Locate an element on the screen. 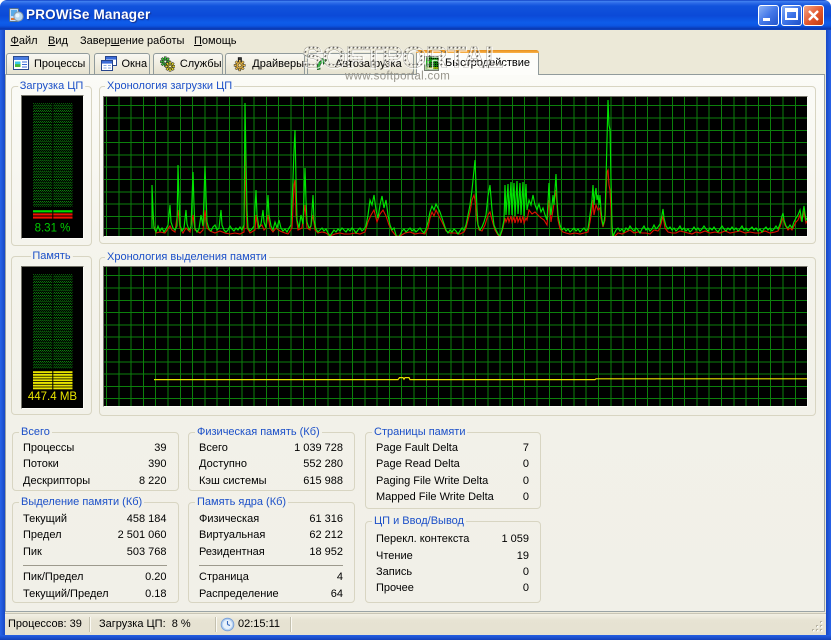 This screenshot has width=831, height=640. svg-text: 8.31 % is located at coordinates (53, 229).